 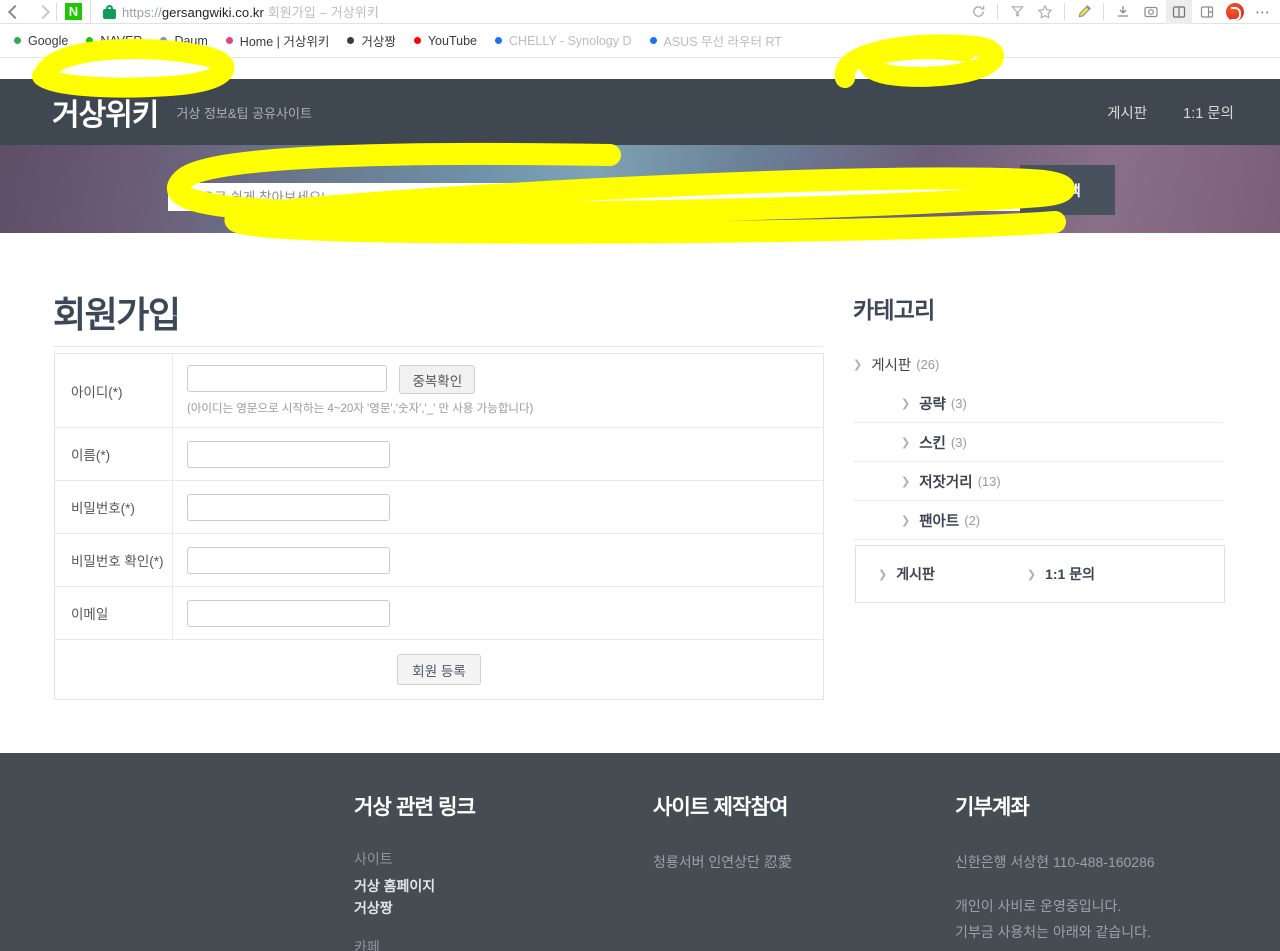 What do you see at coordinates (439, 454) in the screenshot?
I see `form-row-name: 이름(*)` at bounding box center [439, 454].